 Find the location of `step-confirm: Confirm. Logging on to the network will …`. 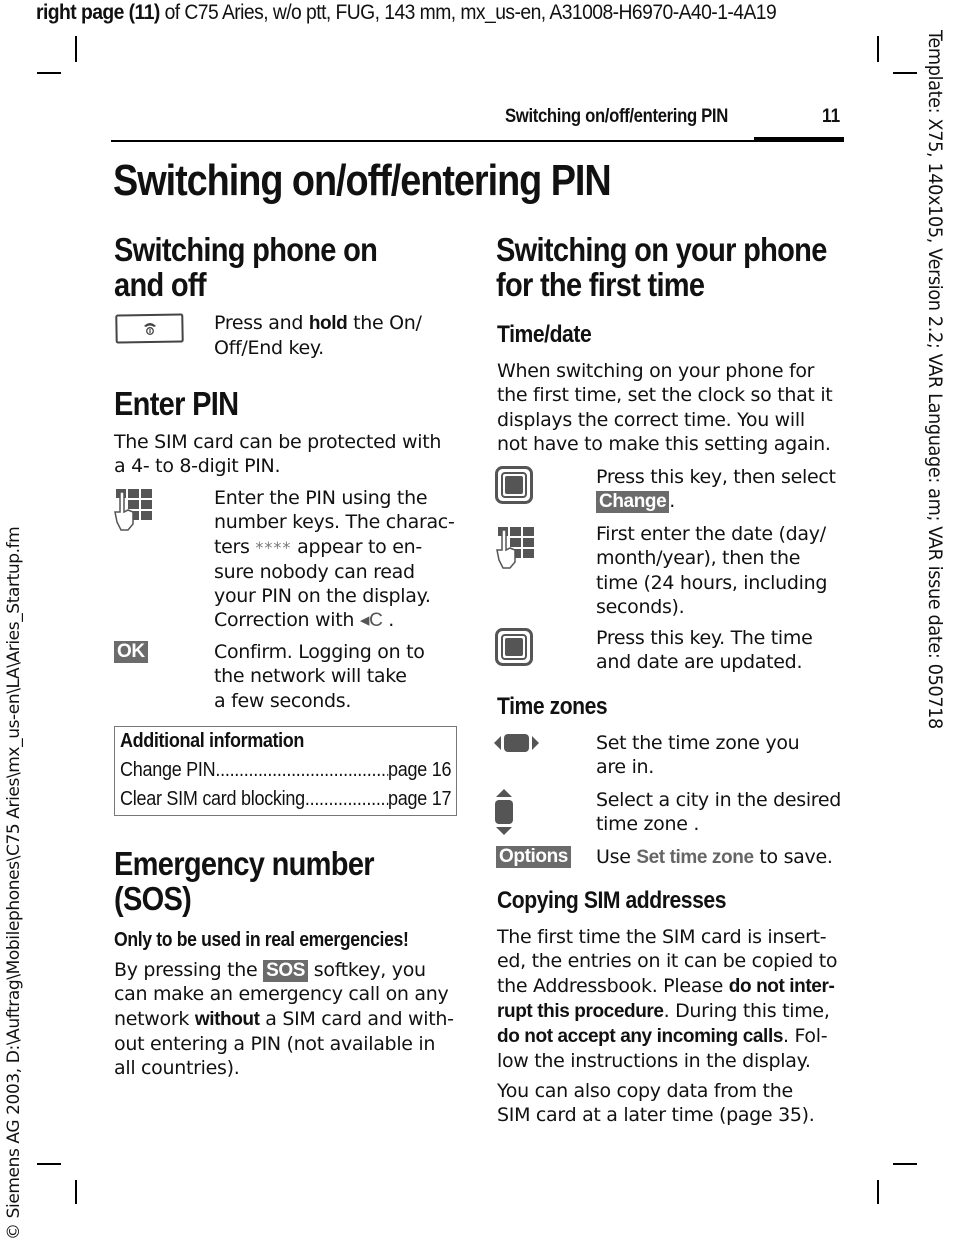

step-confirm: Confirm. Logging on to the network will … is located at coordinates (319, 676).